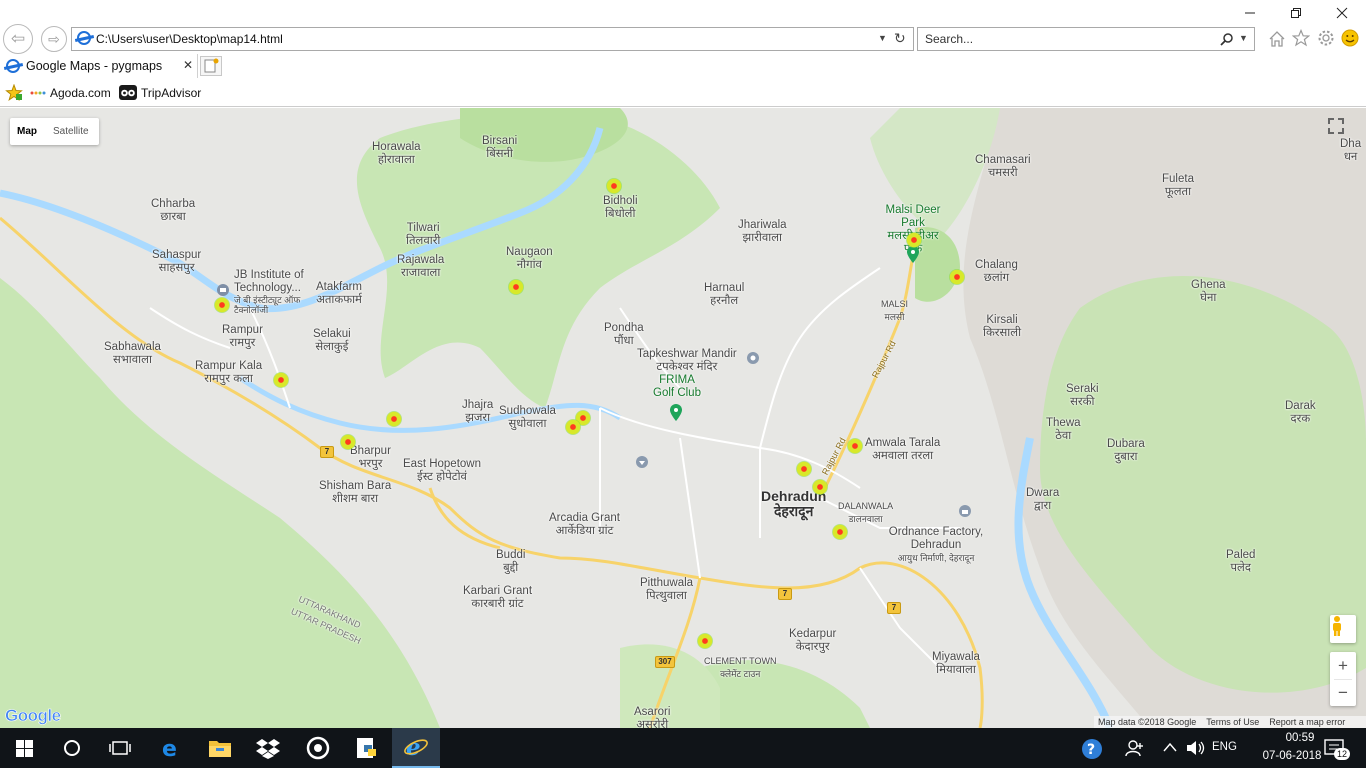  Describe the element at coordinates (18, 39) in the screenshot. I see `back-button: ⇦` at that location.